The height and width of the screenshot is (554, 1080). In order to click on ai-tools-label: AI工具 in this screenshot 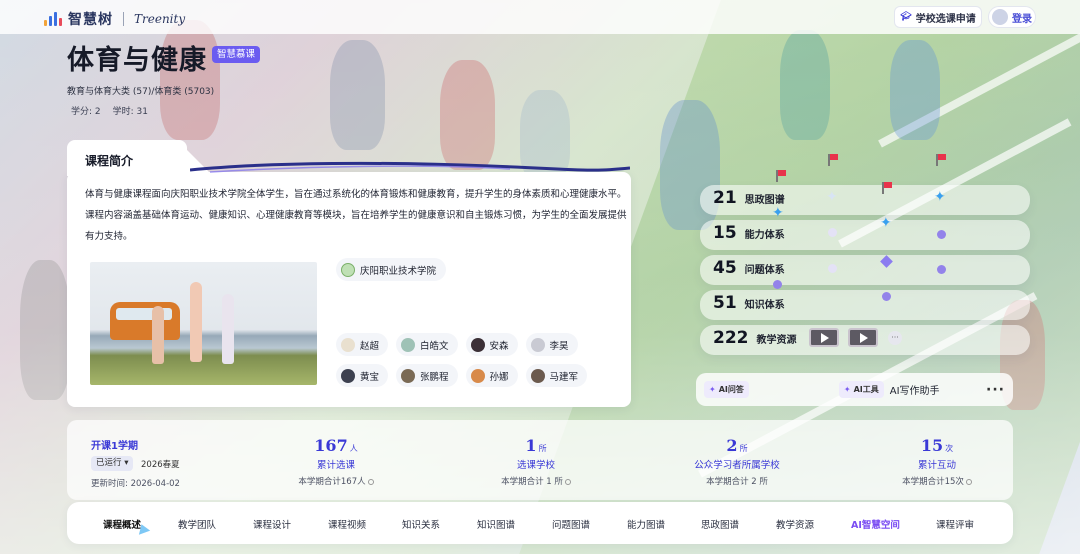, I will do `click(866, 389)`.